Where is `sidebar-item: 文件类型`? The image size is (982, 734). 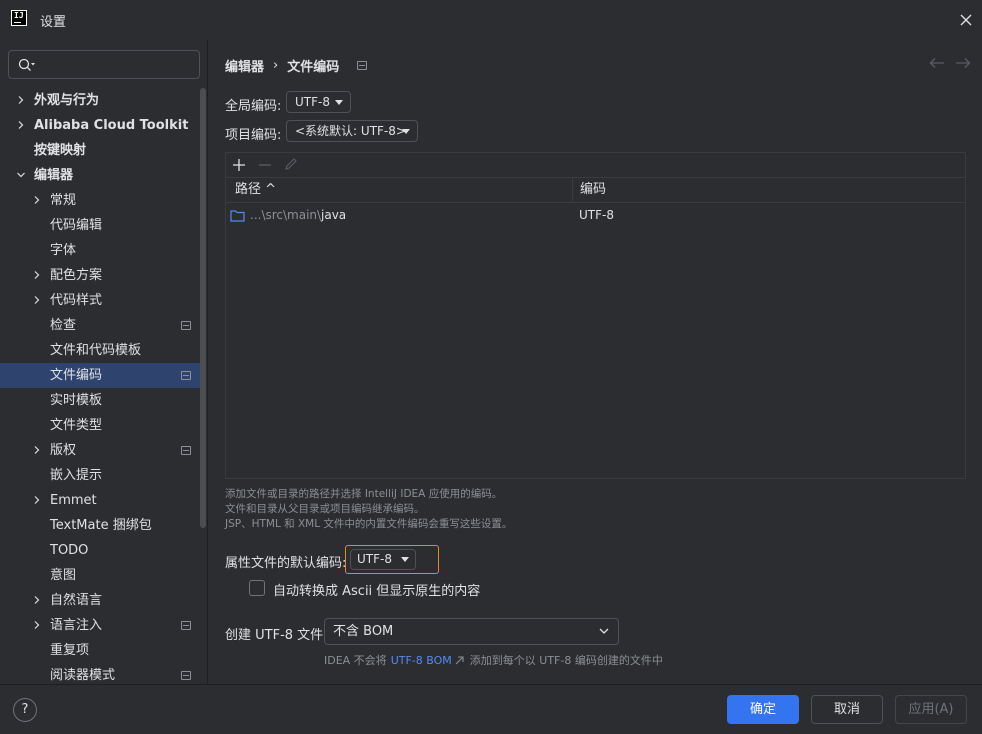
sidebar-item: 文件类型 is located at coordinates (100, 425).